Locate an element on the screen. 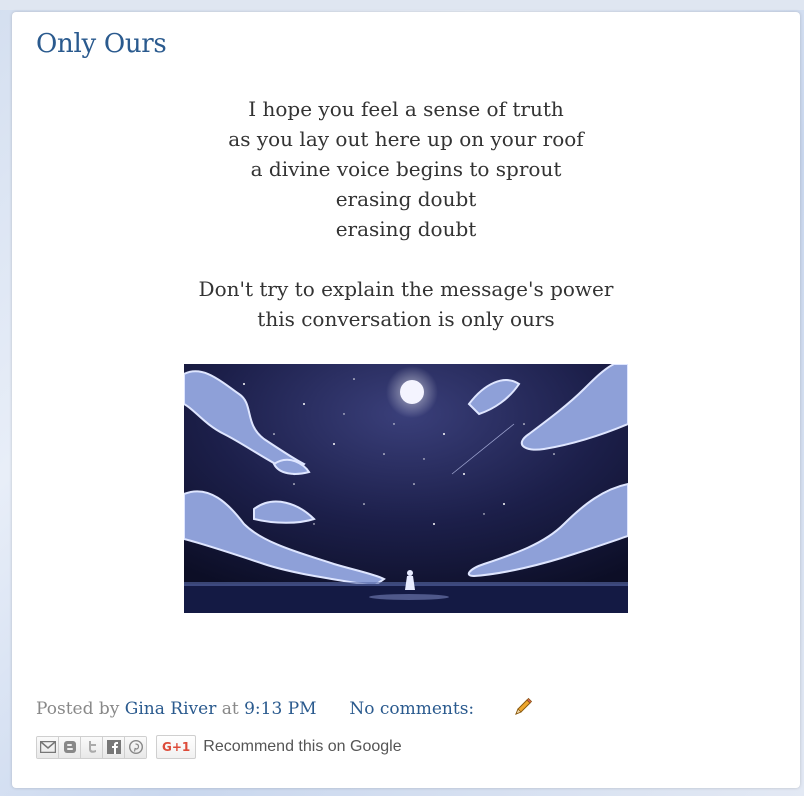 The height and width of the screenshot is (796, 804). poem-line: this conversation is only ours is located at coordinates (406, 319).